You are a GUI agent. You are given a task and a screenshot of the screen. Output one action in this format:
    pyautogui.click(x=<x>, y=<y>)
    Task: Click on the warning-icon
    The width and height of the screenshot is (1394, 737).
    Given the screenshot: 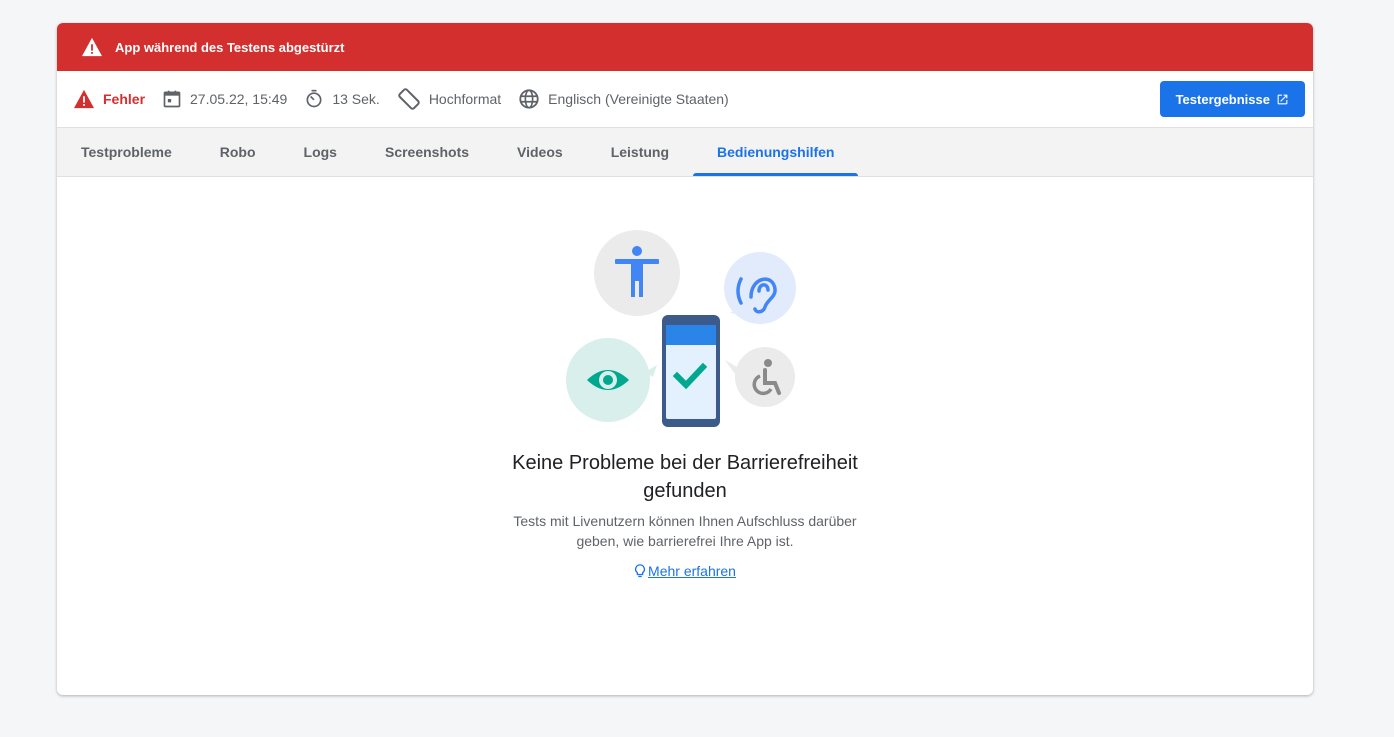 What is the action you would take?
    pyautogui.click(x=92, y=47)
    